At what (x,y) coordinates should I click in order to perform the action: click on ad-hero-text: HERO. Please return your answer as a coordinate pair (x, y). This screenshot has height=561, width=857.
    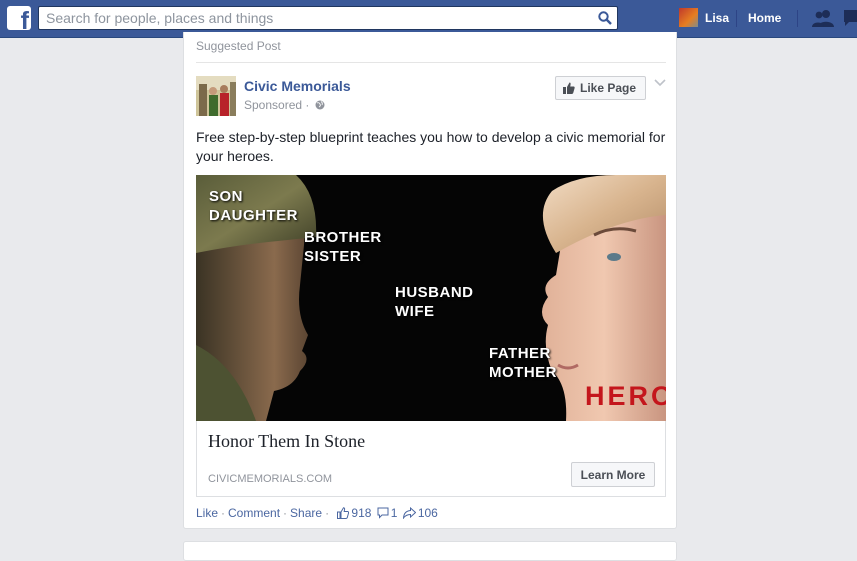
    Looking at the image, I should click on (625, 396).